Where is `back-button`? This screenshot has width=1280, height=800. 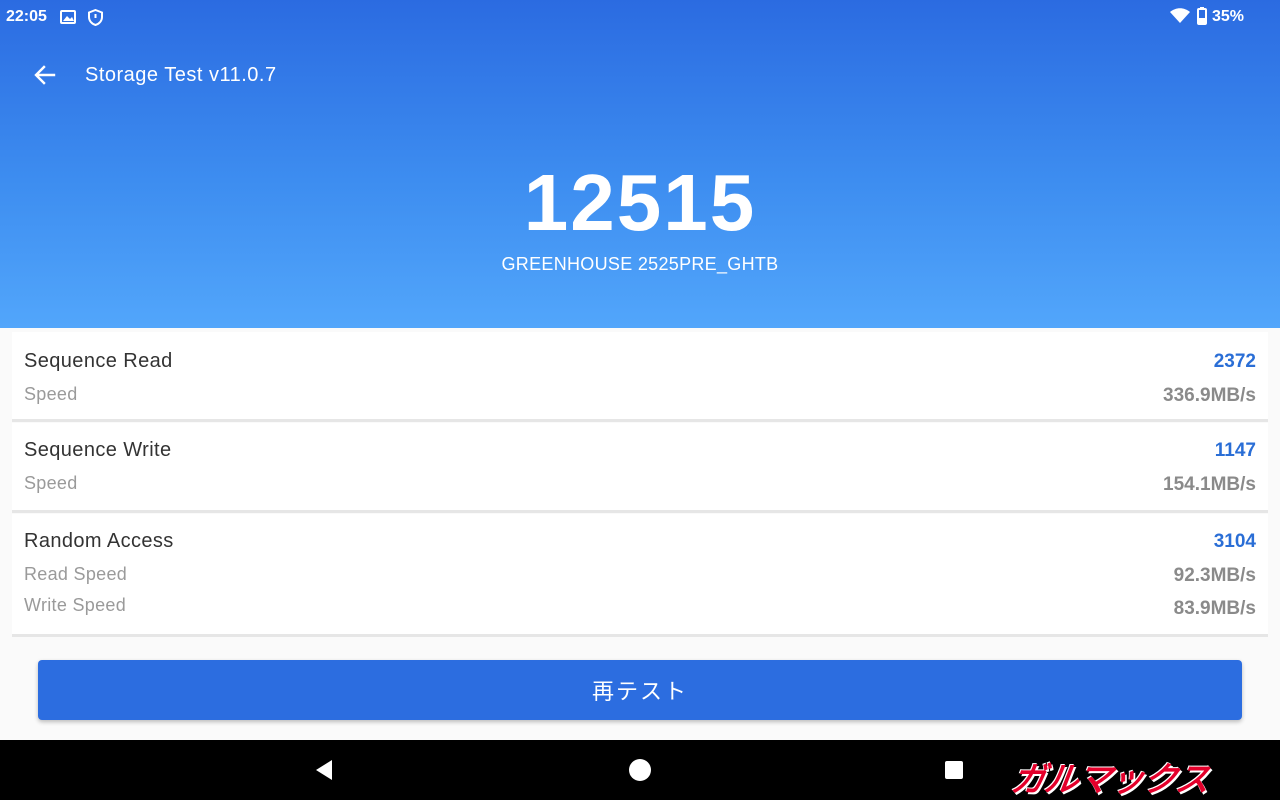
back-button is located at coordinates (45, 75).